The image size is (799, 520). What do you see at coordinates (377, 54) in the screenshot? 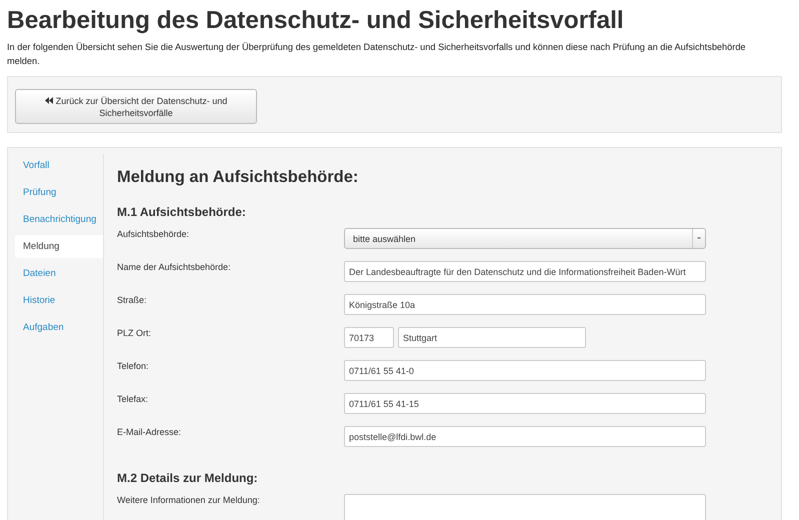
I see `intro-text: In der folgenden Übersicht sehen Sie die Auswertung der Überprüfung des gemeldeten Datenschutz- und Sicherheitsvorfalls und können diese nach Prüfung an die Aufsichtsbehörde melden.` at bounding box center [377, 54].